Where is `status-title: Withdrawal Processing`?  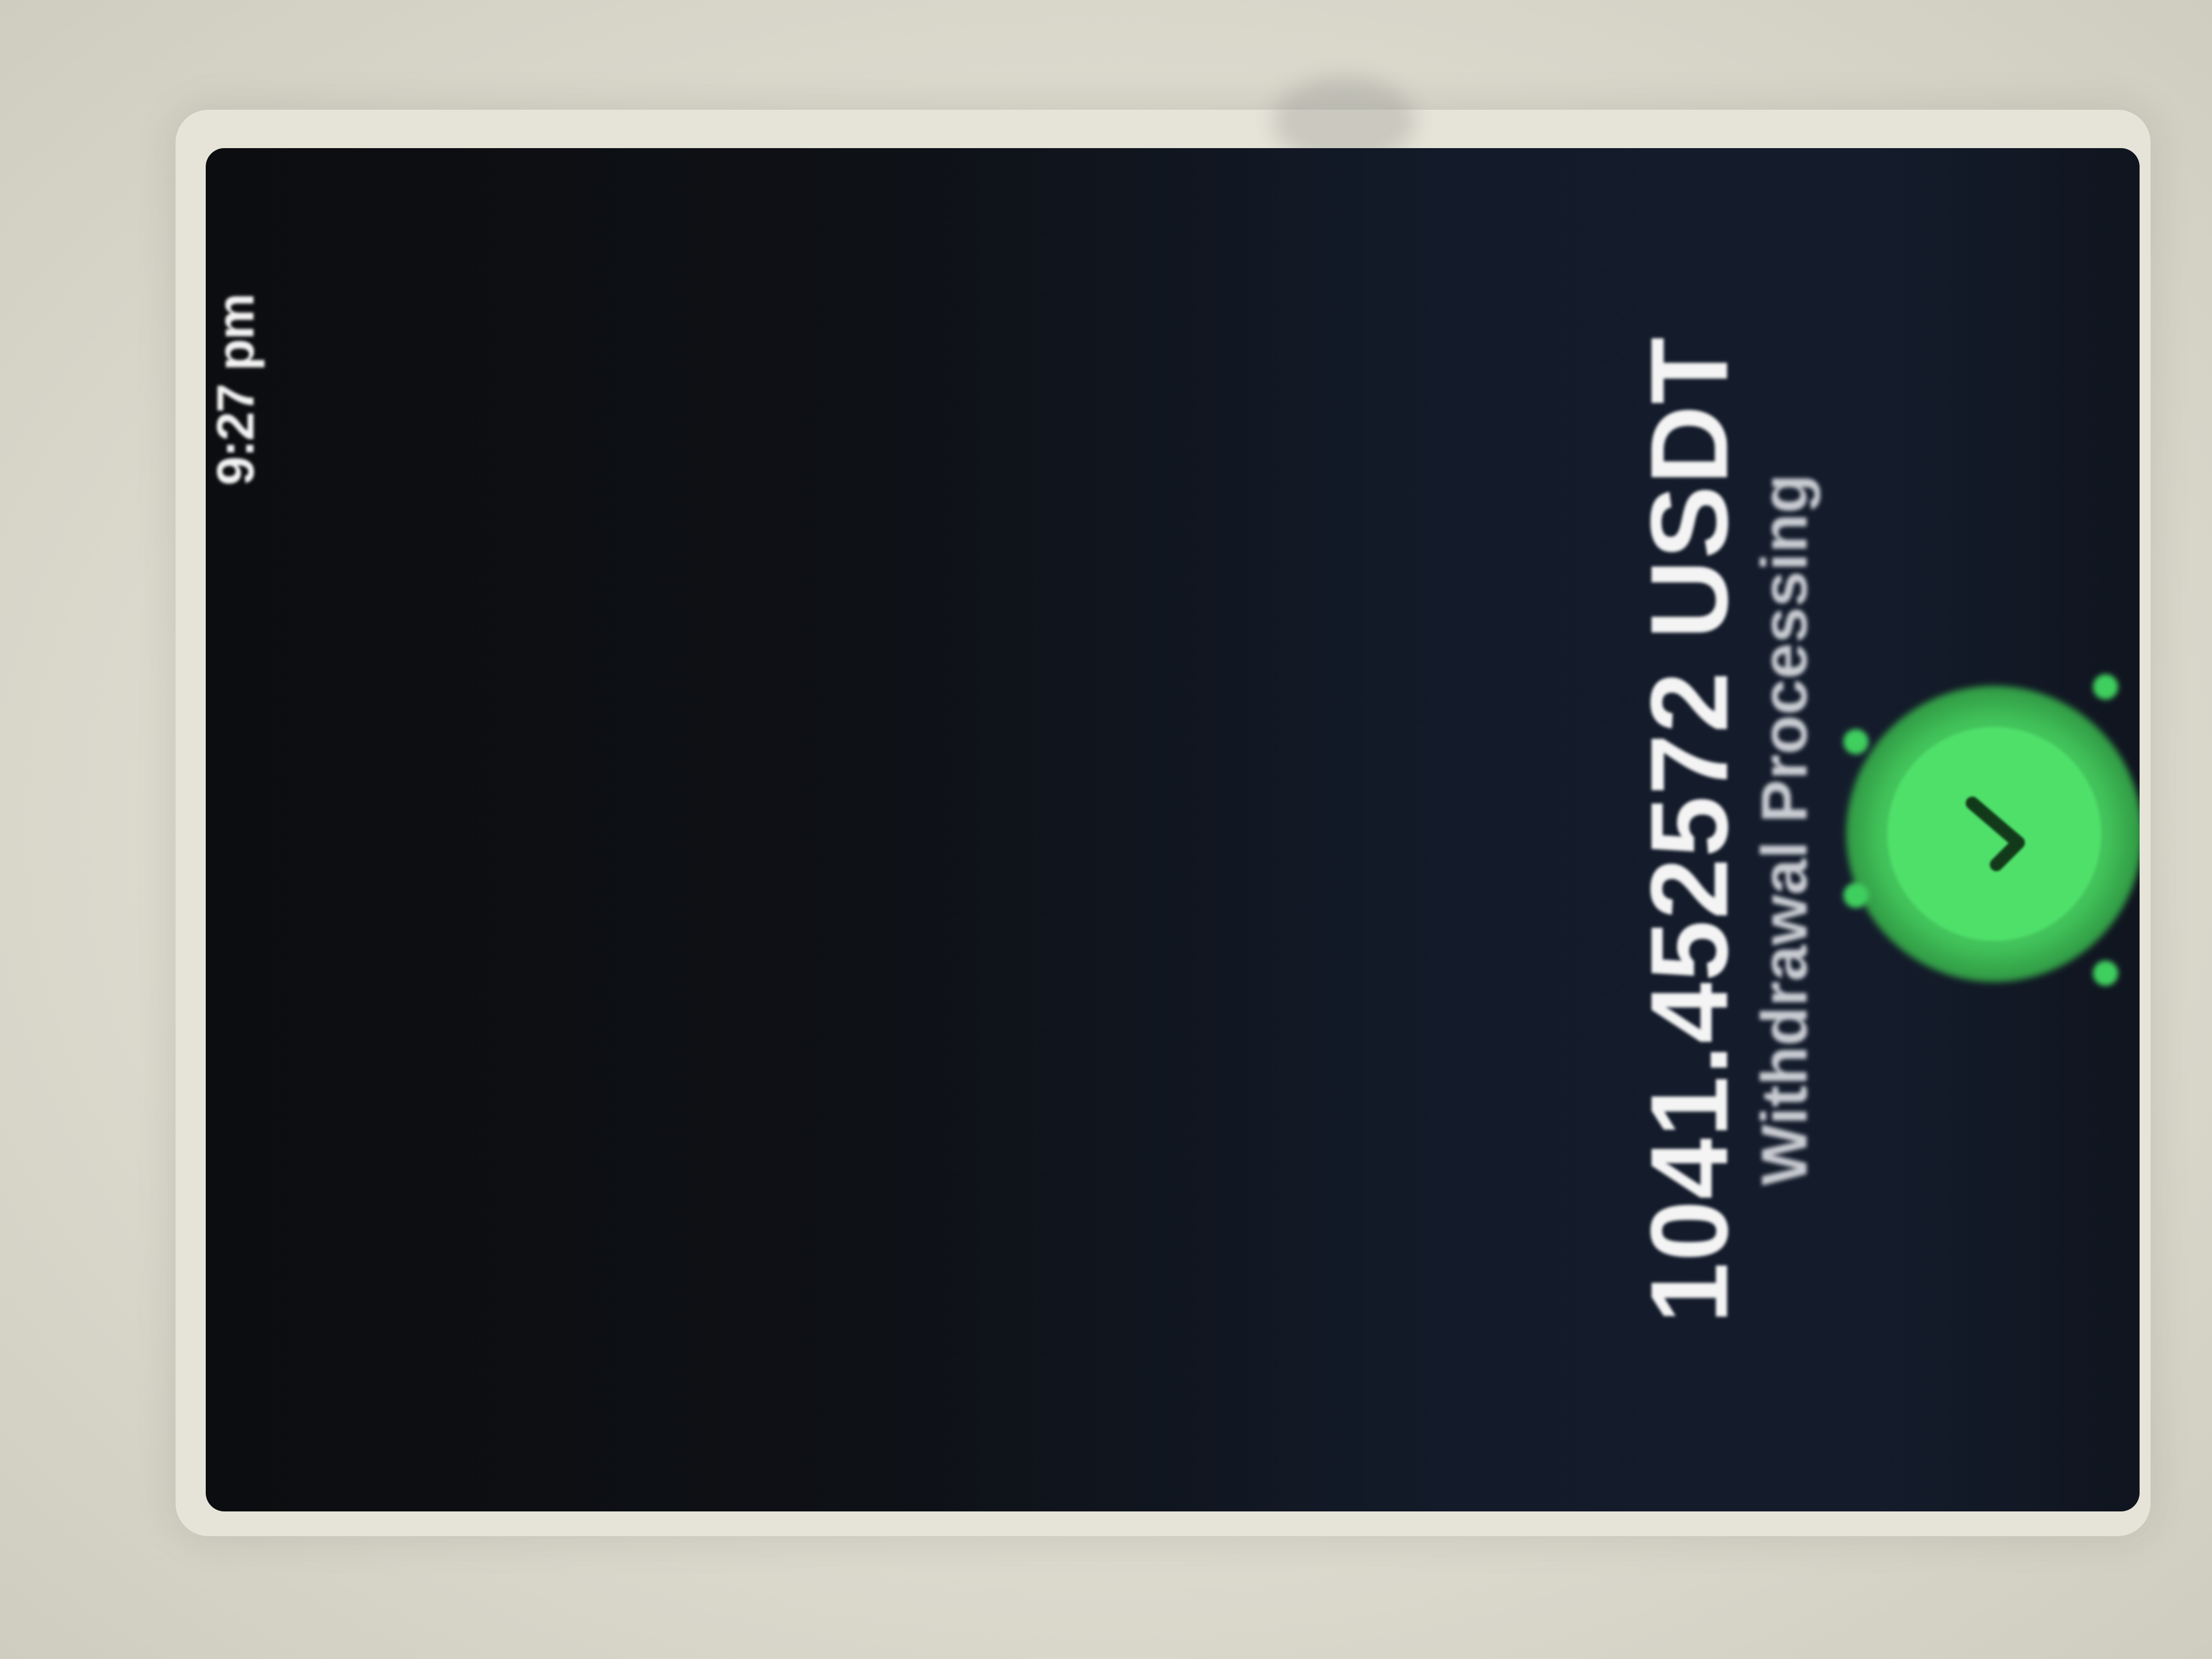
status-title: Withdrawal Processing is located at coordinates (1785, 830).